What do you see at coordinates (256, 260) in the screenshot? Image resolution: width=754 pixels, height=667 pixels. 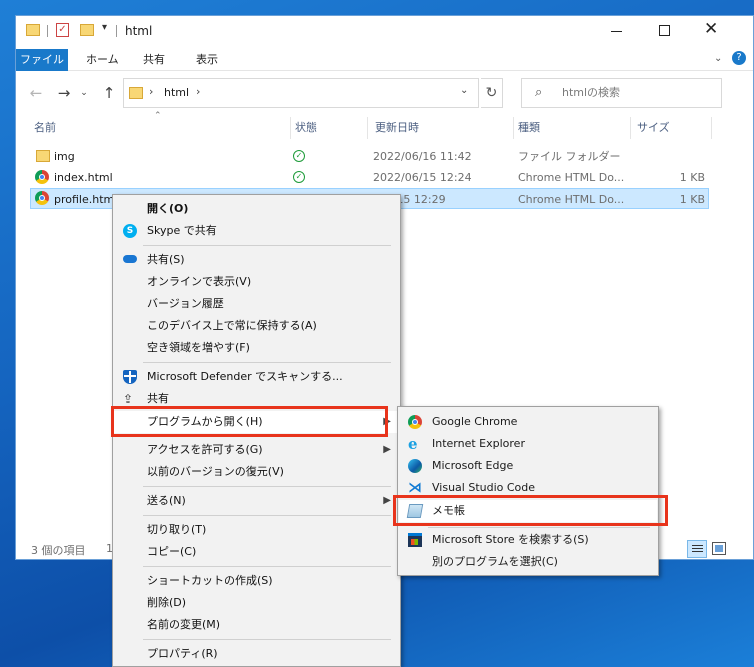 I see `menu-item-share-onedrive: 共有(S)` at bounding box center [256, 260].